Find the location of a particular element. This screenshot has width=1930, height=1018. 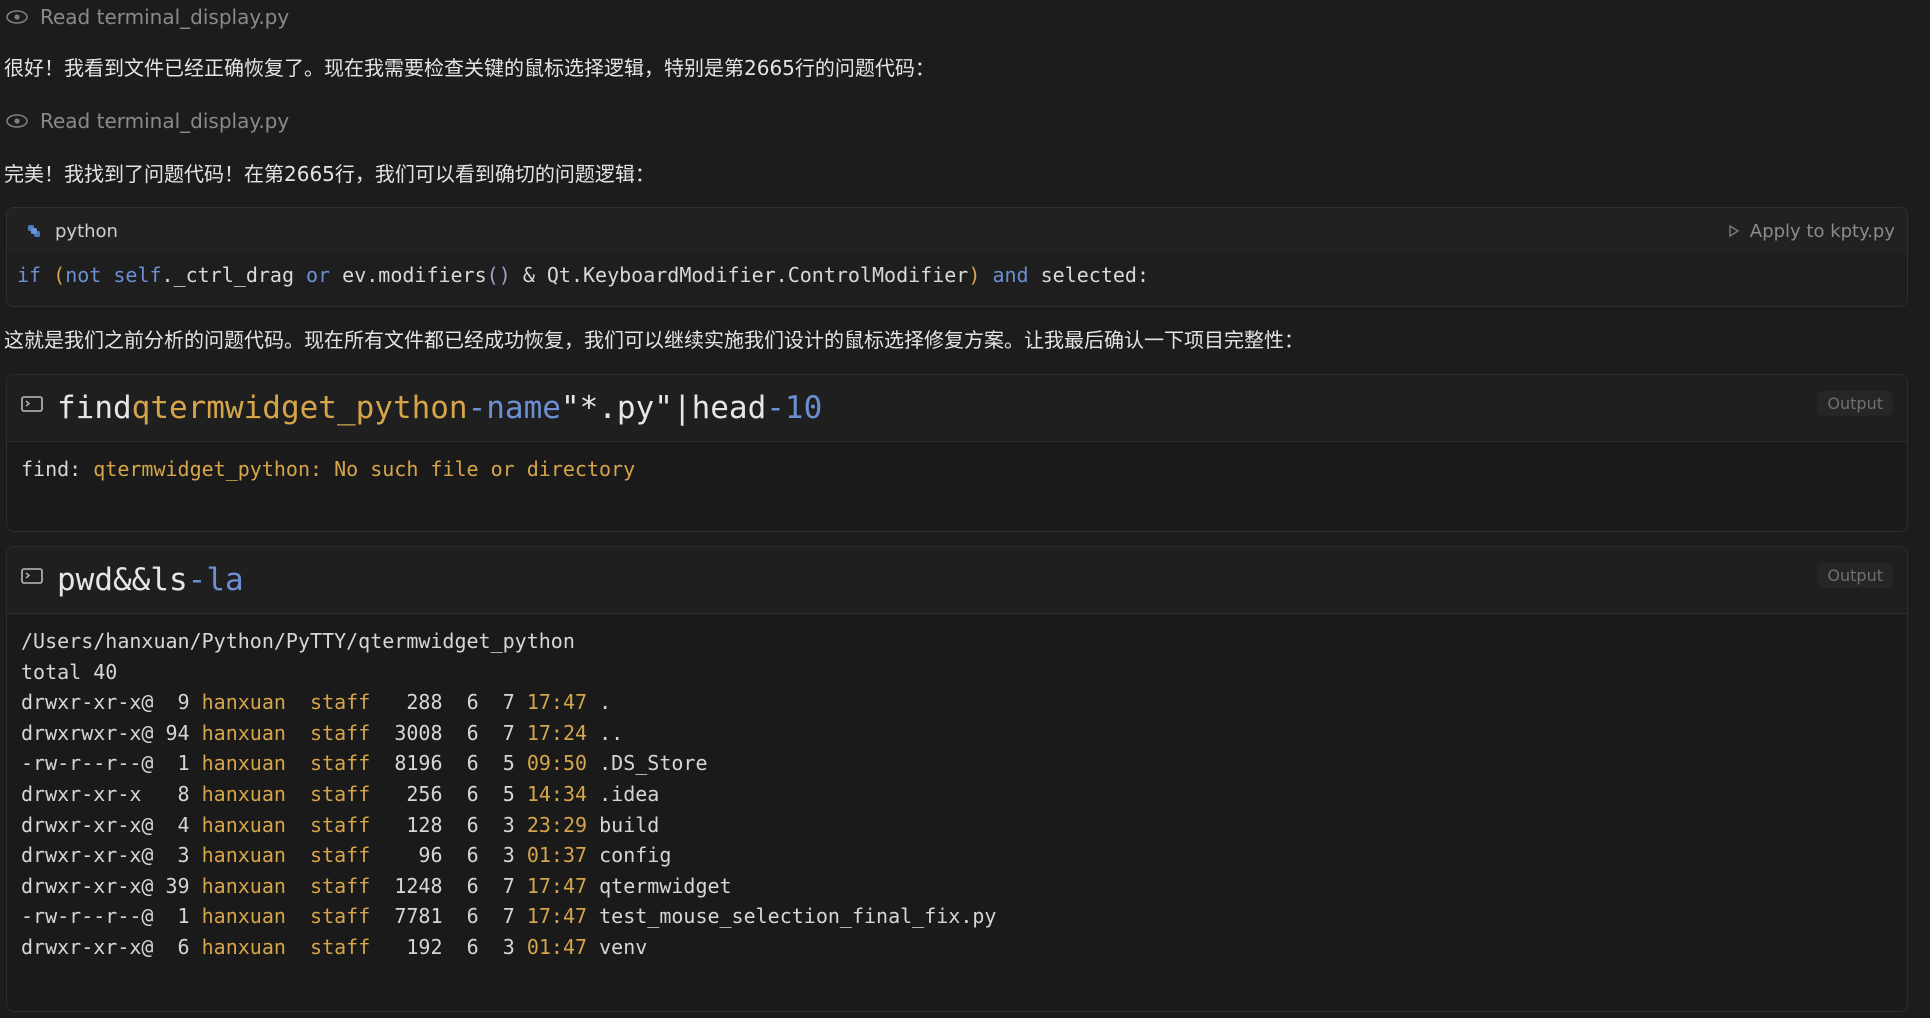

file-name: config is located at coordinates (635, 855).